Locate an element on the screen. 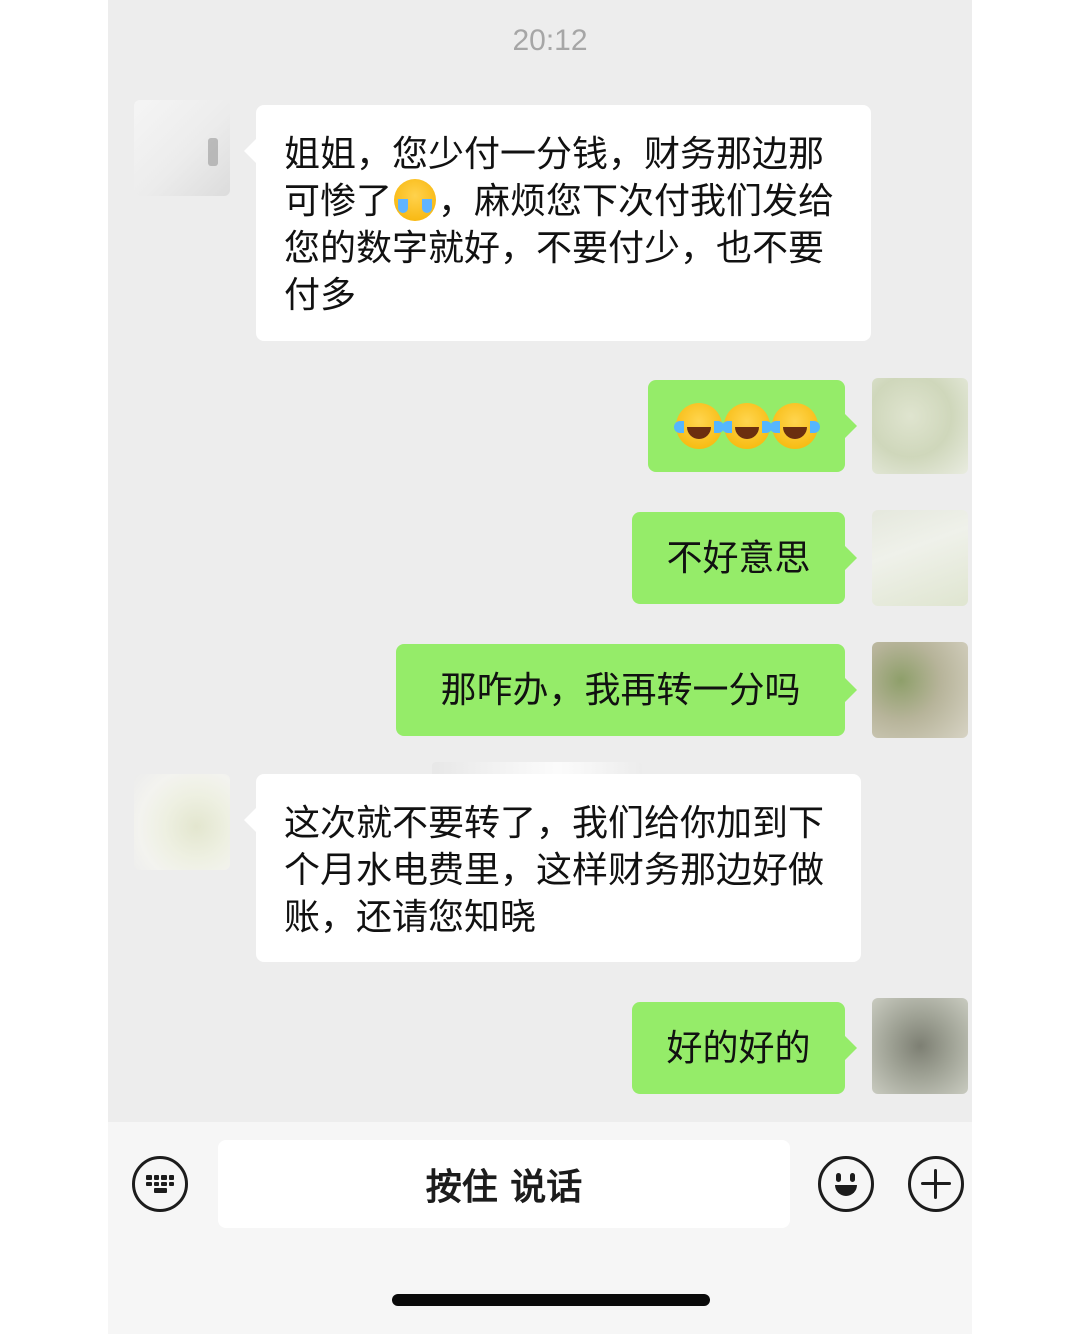  sent-message-bubble: 好的好的 is located at coordinates (744, 1048).